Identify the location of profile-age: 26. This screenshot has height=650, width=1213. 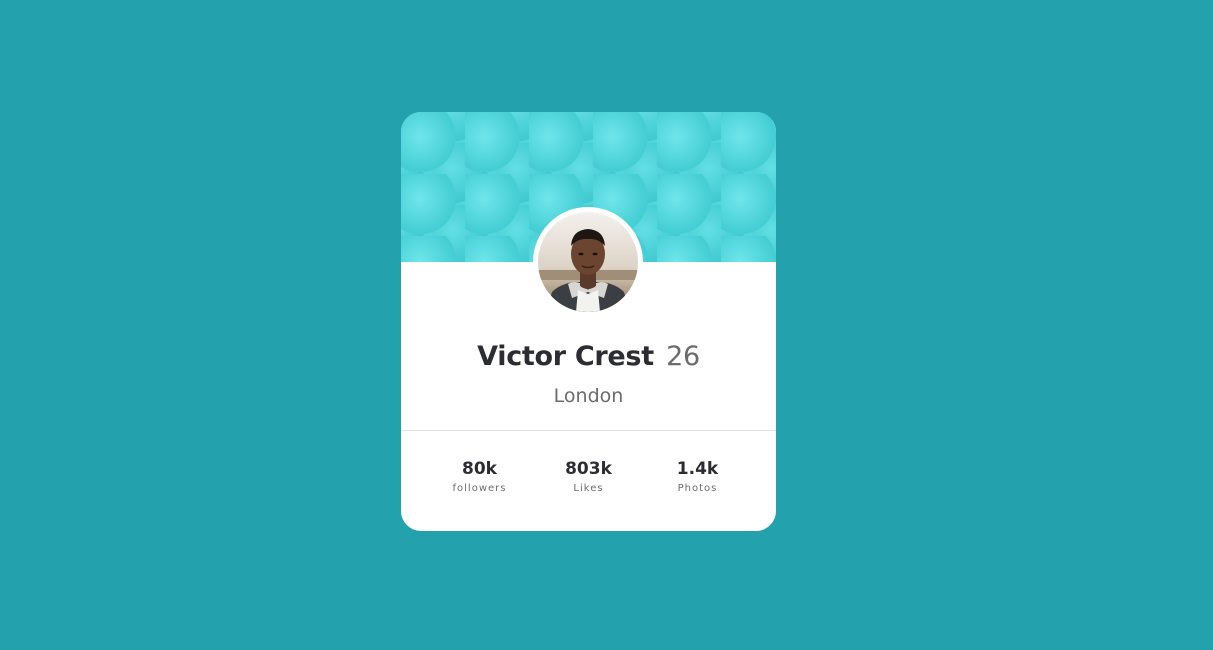
(683, 356).